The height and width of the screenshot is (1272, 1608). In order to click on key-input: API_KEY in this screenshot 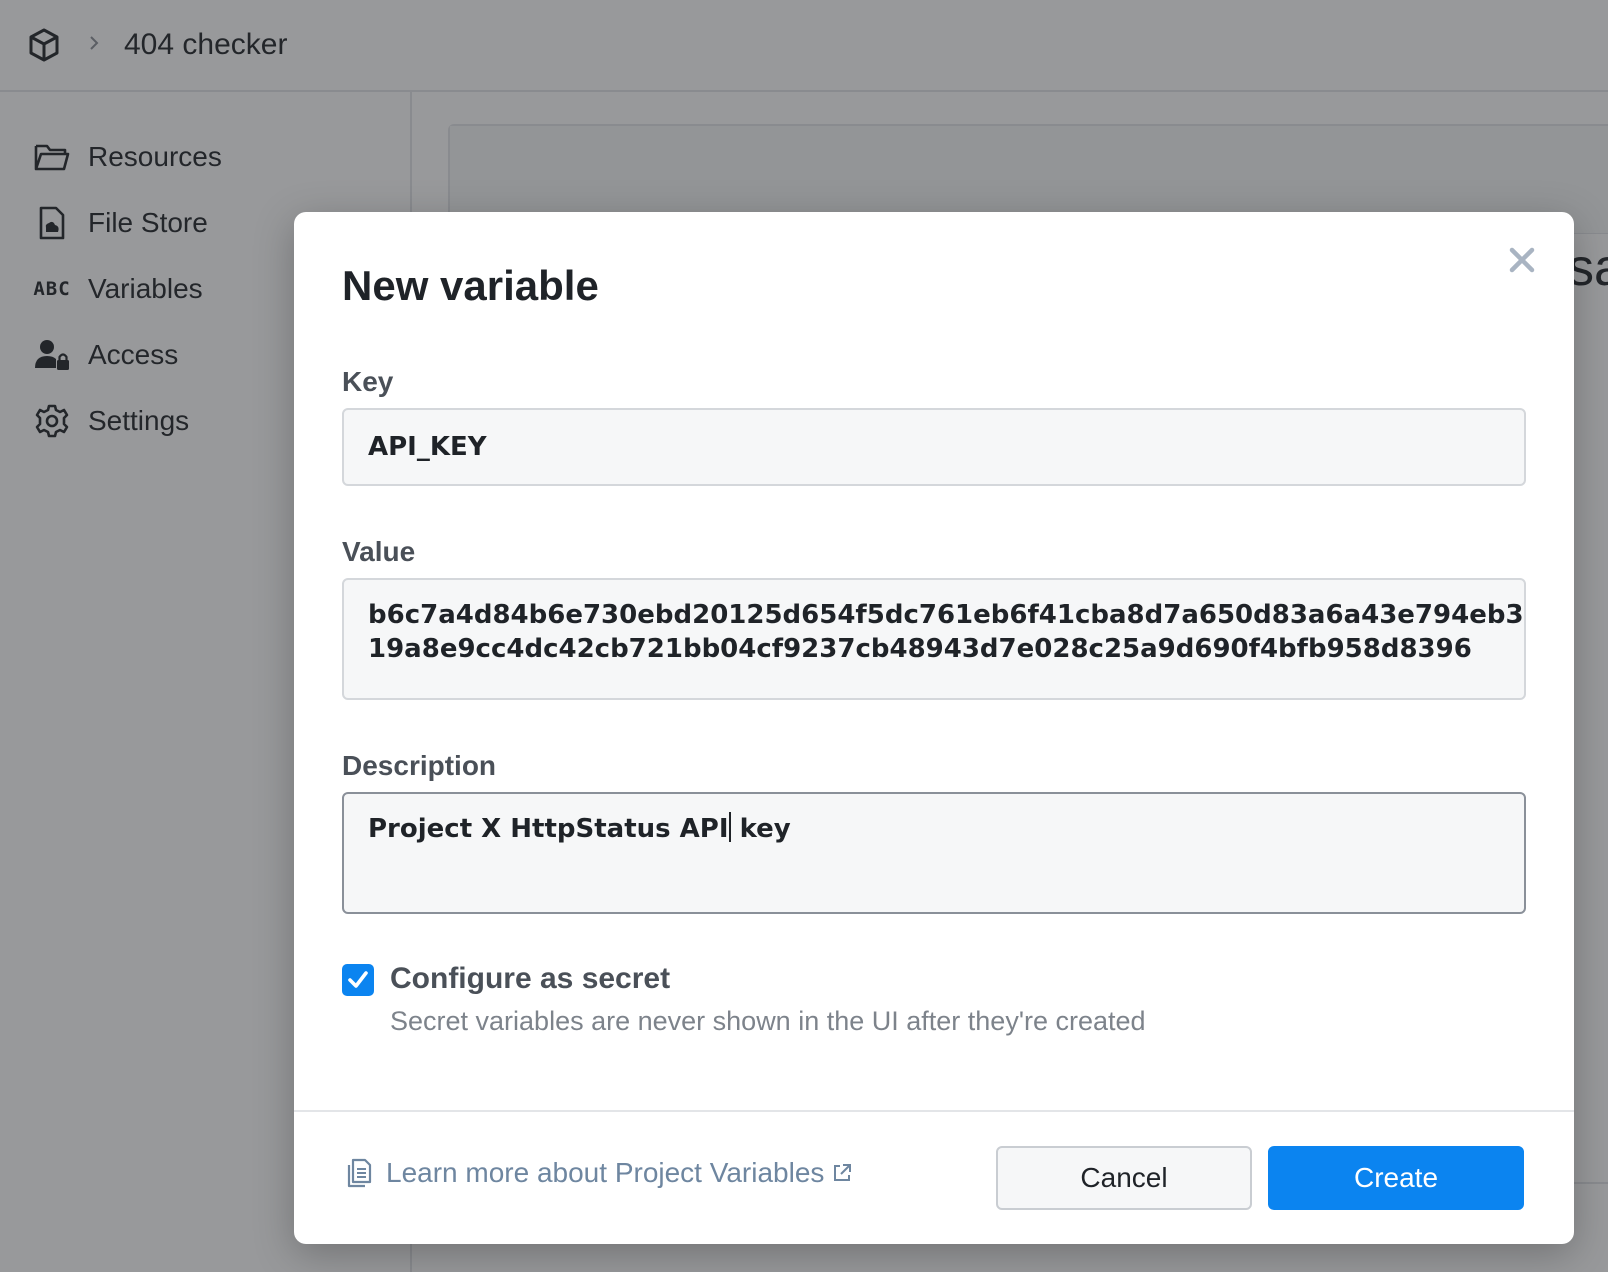, I will do `click(934, 447)`.